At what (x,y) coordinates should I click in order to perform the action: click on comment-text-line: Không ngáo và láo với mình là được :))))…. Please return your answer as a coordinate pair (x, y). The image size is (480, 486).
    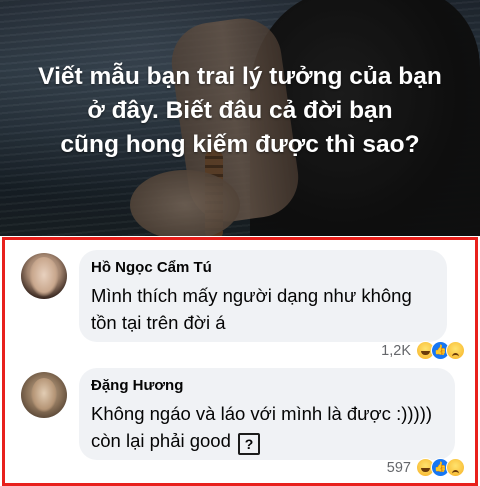
    Looking at the image, I should click on (262, 413).